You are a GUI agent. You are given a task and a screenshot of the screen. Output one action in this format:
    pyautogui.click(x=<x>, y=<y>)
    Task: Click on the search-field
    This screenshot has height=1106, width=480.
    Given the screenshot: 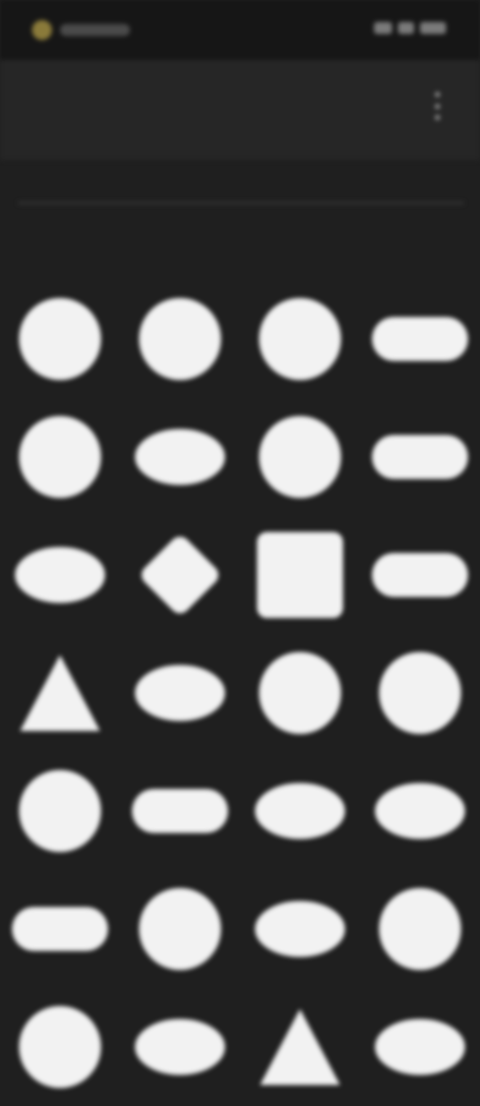 What is the action you would take?
    pyautogui.click(x=241, y=182)
    